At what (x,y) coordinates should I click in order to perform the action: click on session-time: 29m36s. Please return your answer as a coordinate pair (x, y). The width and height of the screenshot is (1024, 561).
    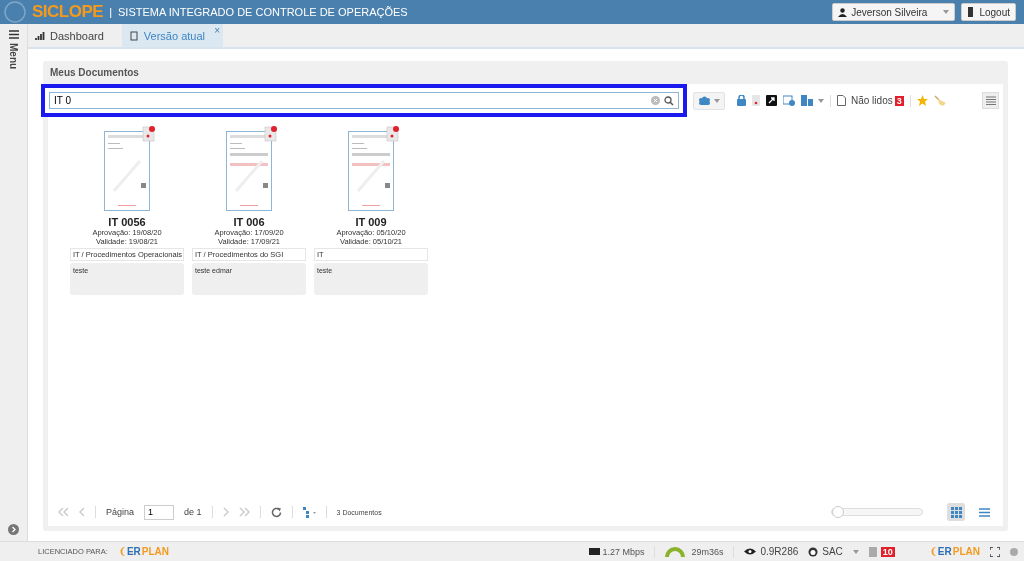
    Looking at the image, I should click on (707, 551).